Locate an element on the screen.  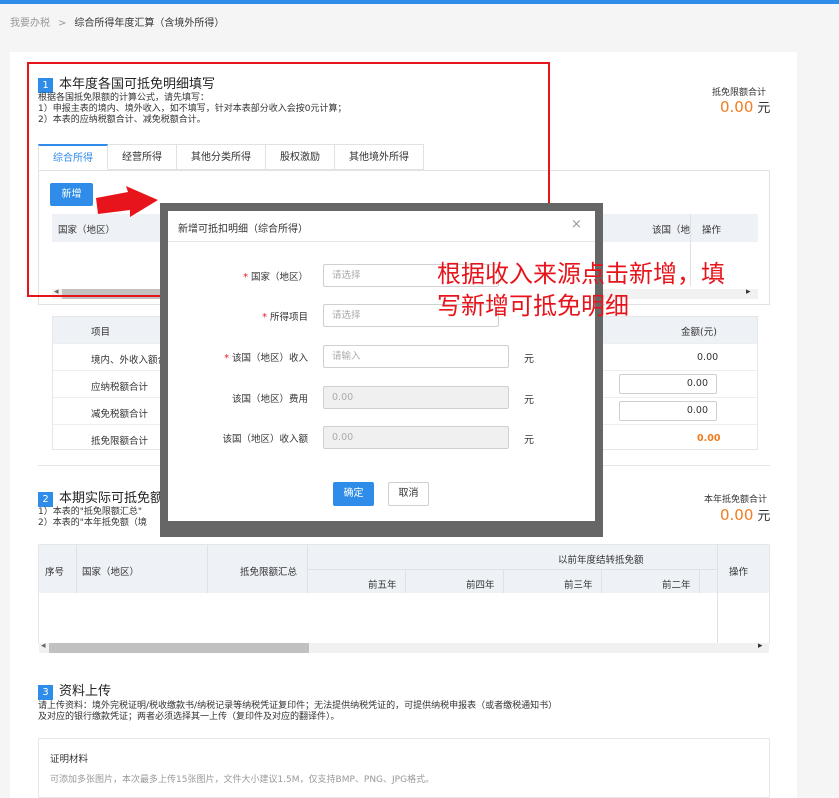
section2-header: 2 本期实际可抵免额 is located at coordinates (100, 497).